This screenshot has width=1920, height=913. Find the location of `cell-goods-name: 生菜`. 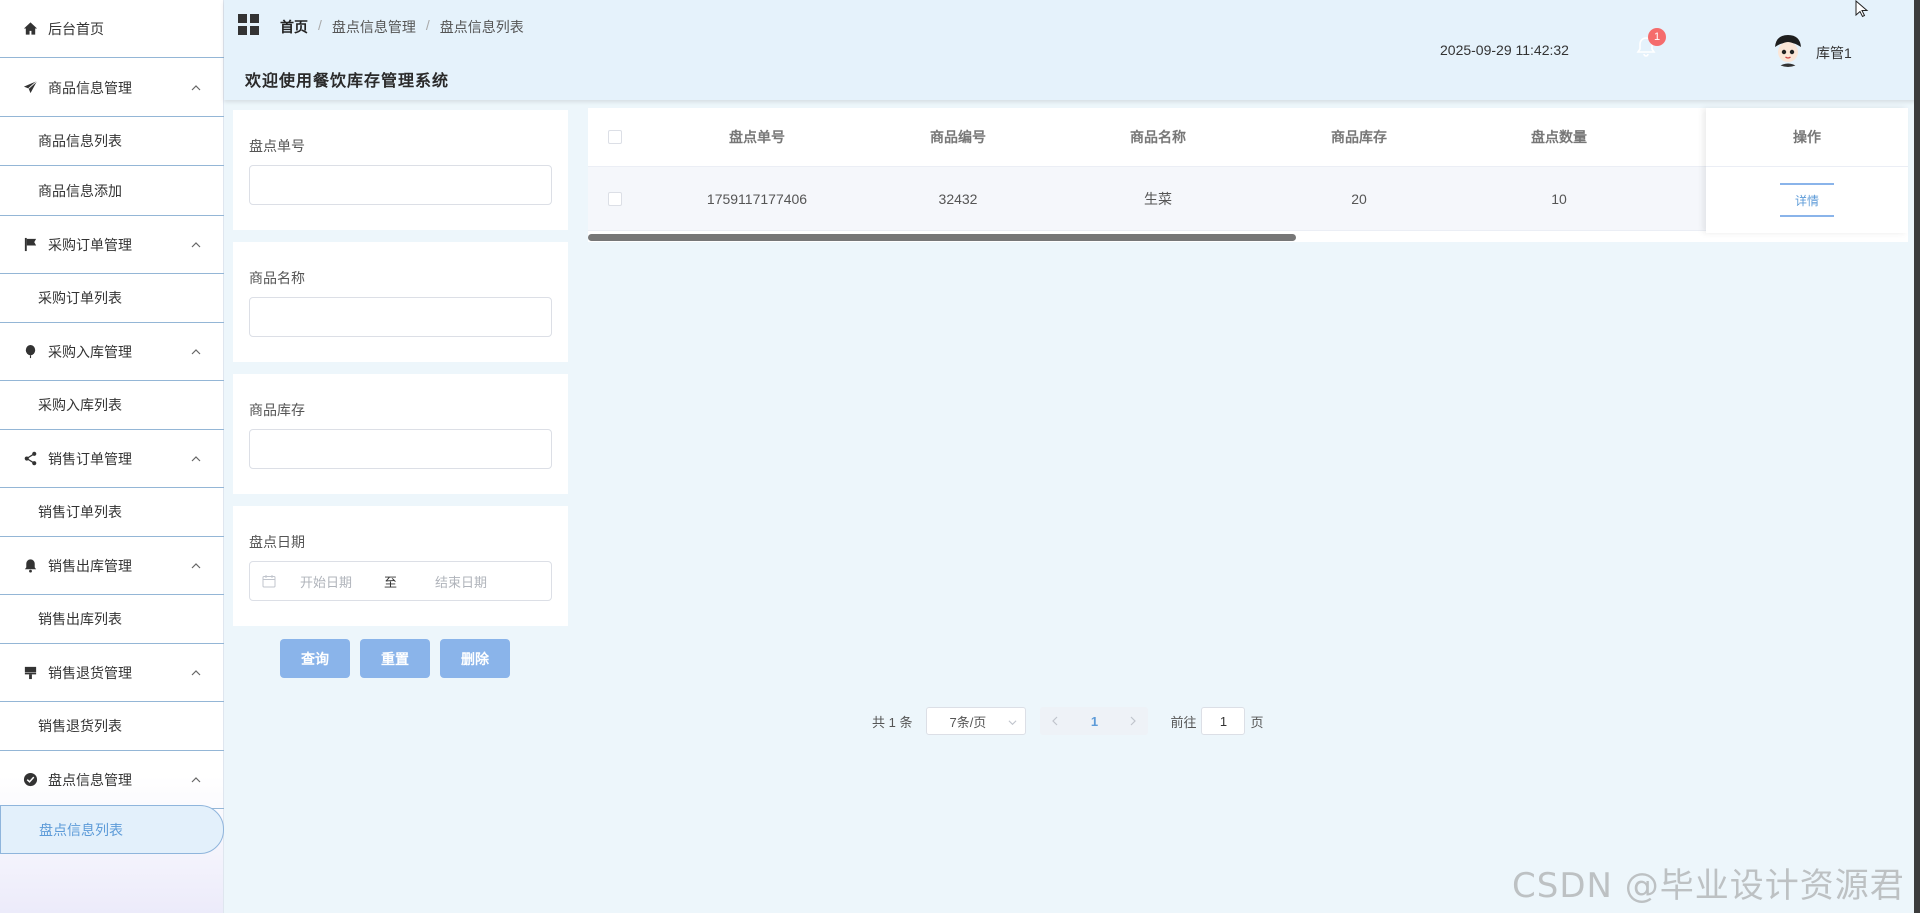

cell-goods-name: 生菜 is located at coordinates (1158, 198).